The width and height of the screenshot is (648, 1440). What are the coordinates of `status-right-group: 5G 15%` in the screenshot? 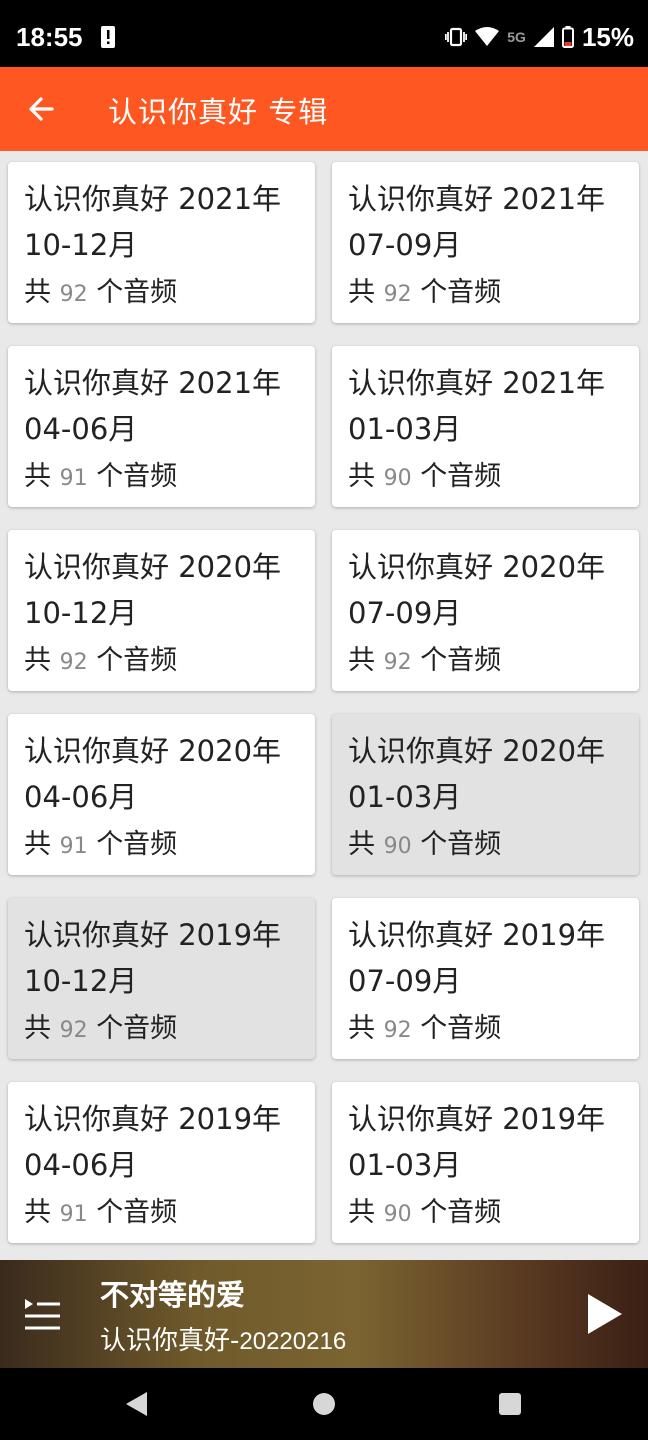 It's located at (539, 37).